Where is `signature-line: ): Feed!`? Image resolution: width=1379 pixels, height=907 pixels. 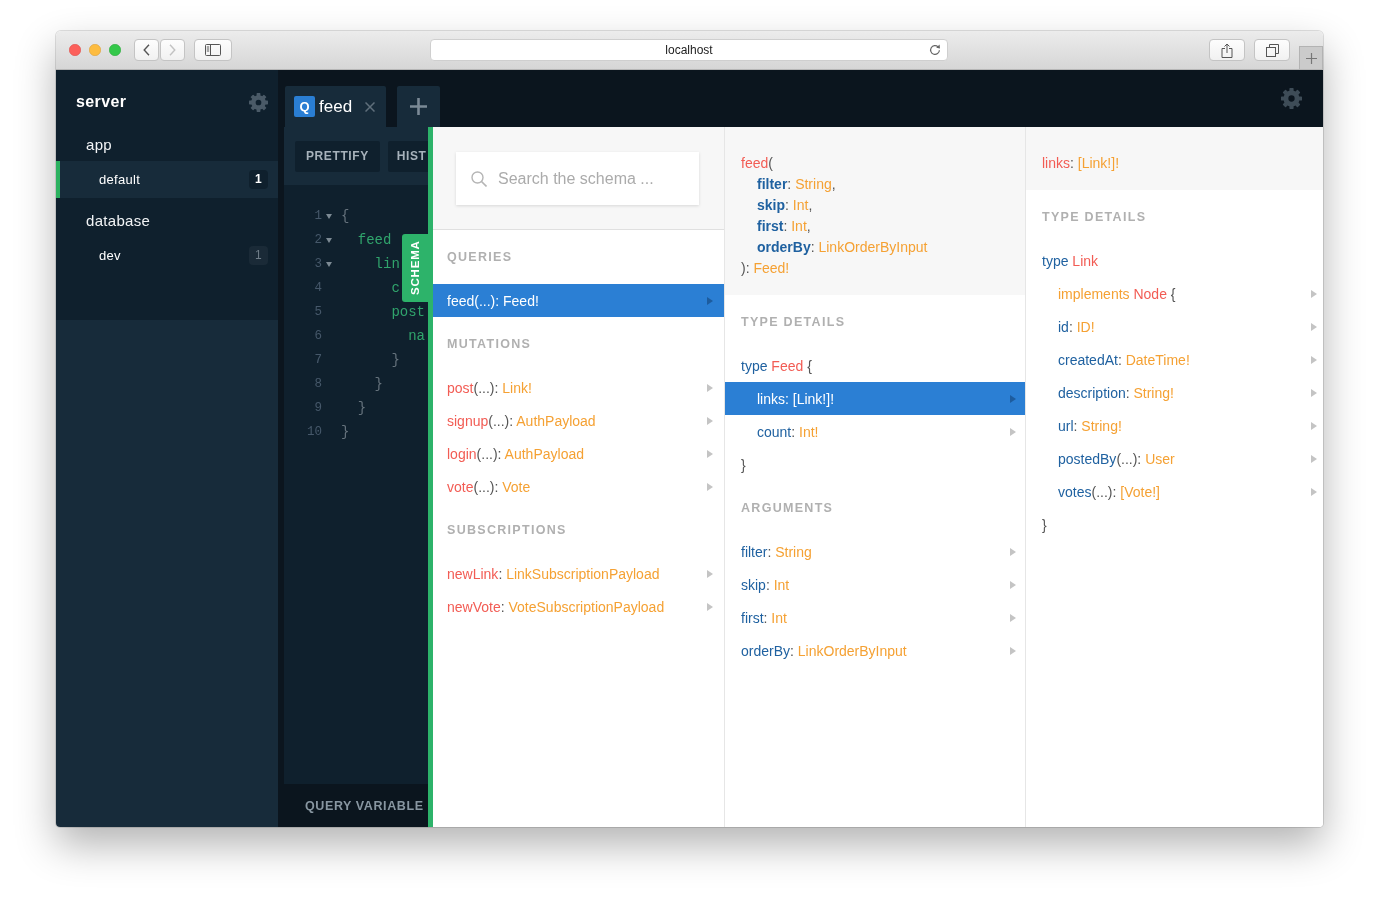
signature-line: ): Feed! is located at coordinates (765, 268).